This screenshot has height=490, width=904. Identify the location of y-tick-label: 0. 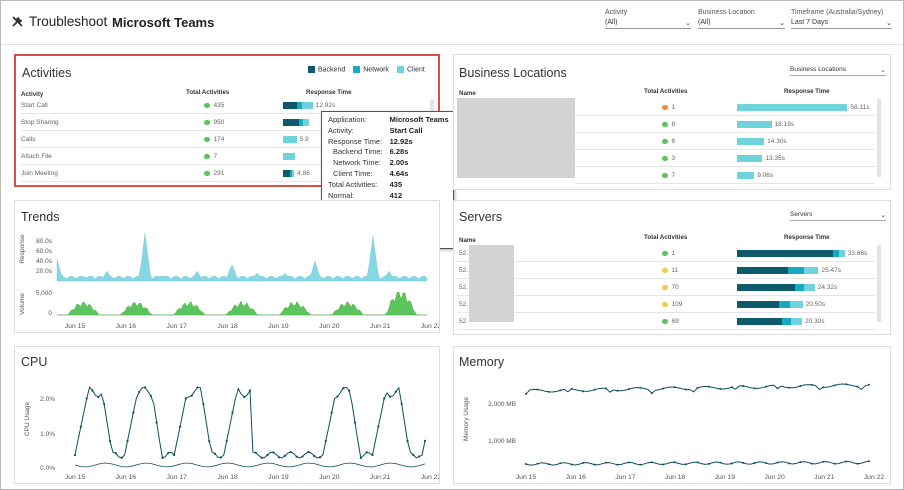
(50, 313).